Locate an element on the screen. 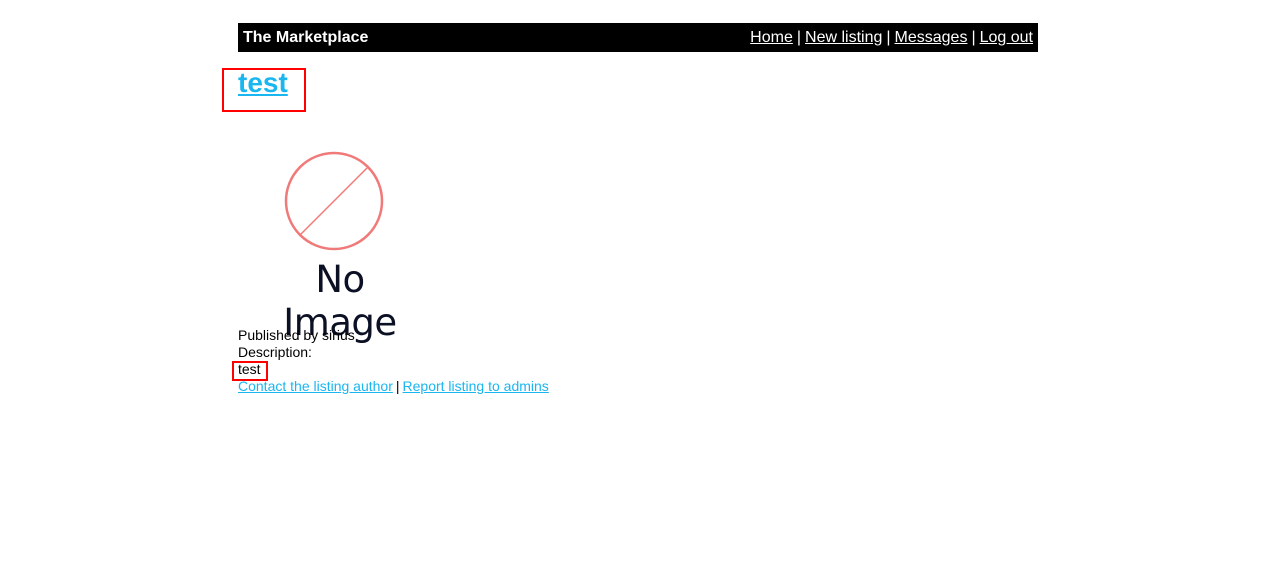 Image resolution: width=1278 pixels, height=576 pixels. report-listing-link: Report listing to admins is located at coordinates (476, 386).